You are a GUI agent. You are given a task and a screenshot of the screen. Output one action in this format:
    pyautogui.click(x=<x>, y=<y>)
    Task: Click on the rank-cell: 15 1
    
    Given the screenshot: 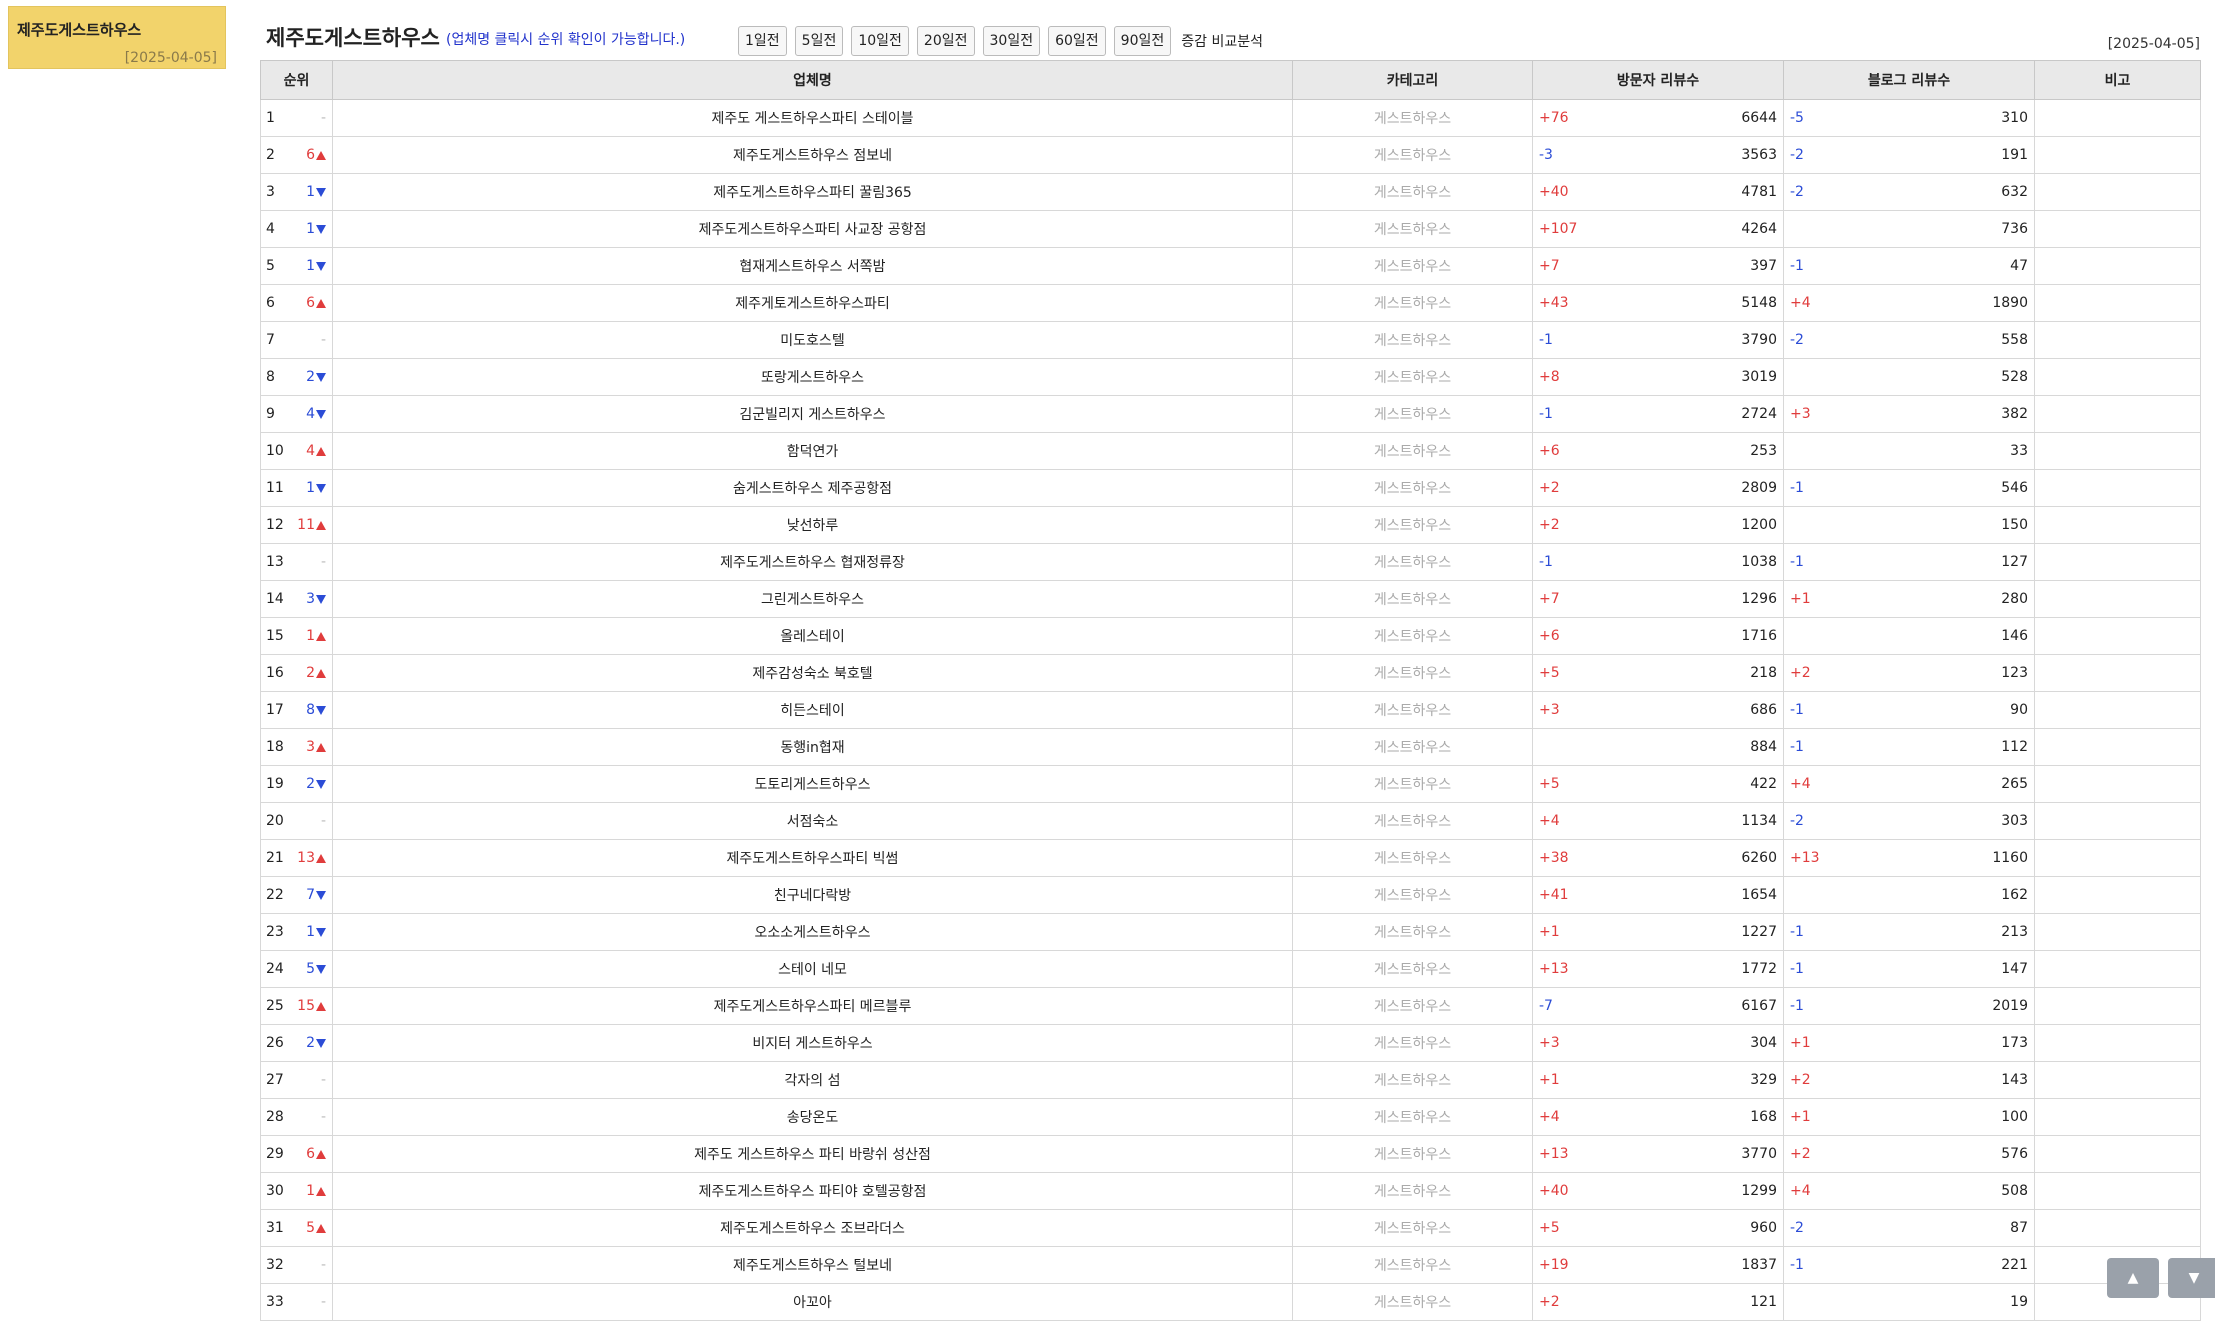 What is the action you would take?
    pyautogui.click(x=296, y=636)
    